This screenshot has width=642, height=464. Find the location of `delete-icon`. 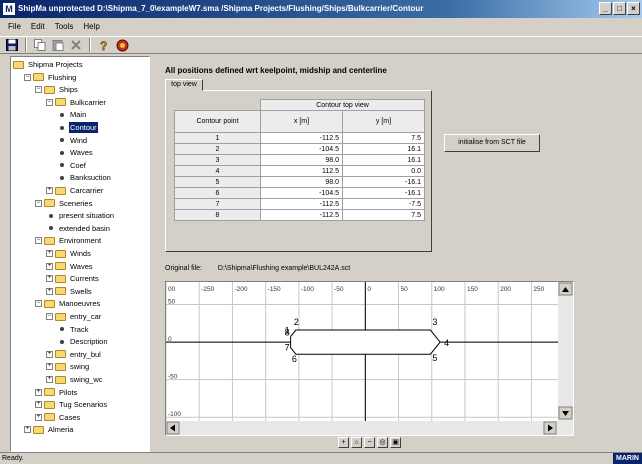

delete-icon is located at coordinates (76, 45).